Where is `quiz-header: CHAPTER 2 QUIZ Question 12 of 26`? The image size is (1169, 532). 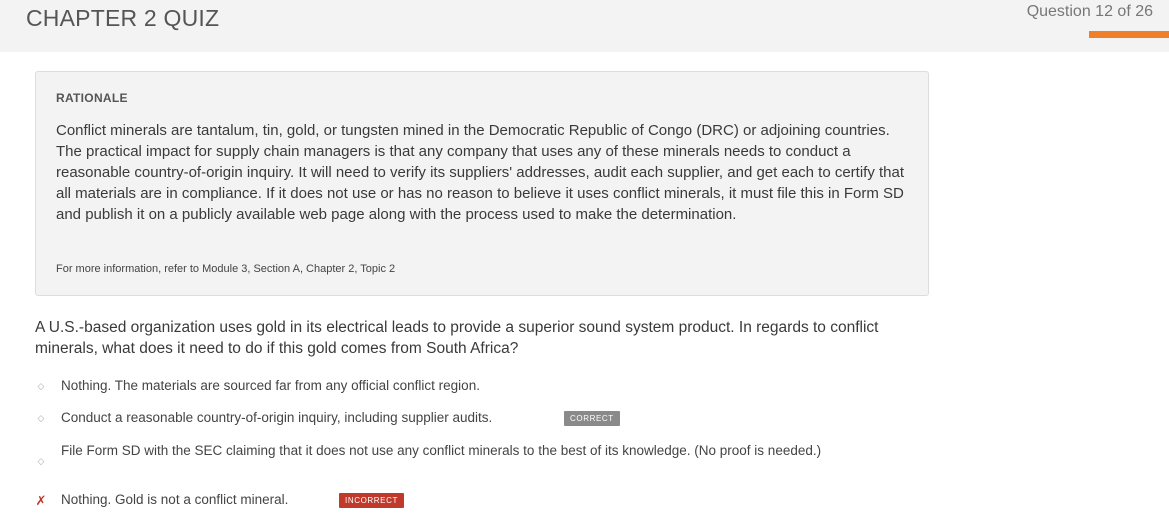
quiz-header: CHAPTER 2 QUIZ Question 12 of 26 is located at coordinates (584, 26).